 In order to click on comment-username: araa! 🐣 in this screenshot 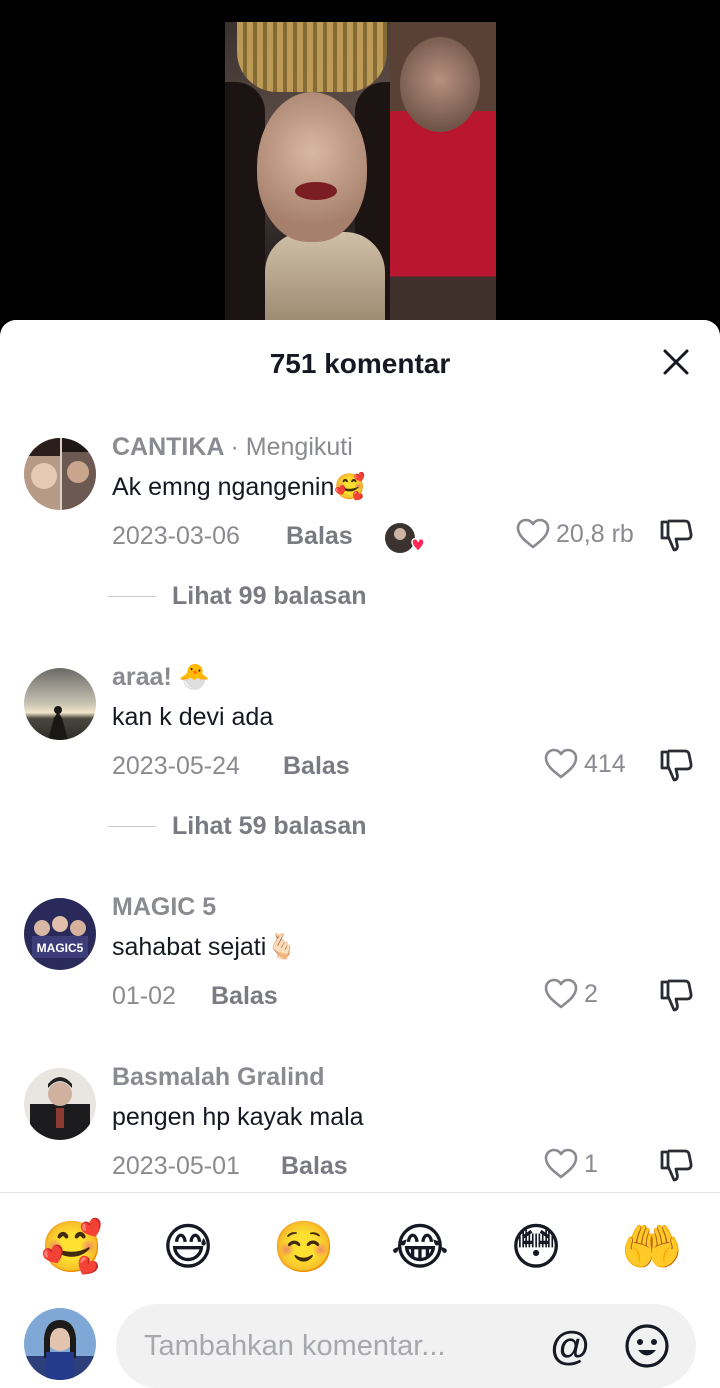, I will do `click(161, 677)`.